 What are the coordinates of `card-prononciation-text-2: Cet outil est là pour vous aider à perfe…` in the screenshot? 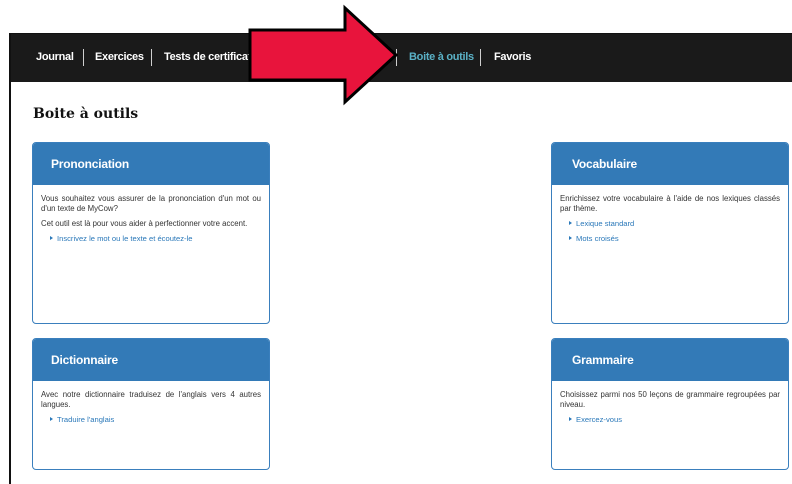 It's located at (144, 223).